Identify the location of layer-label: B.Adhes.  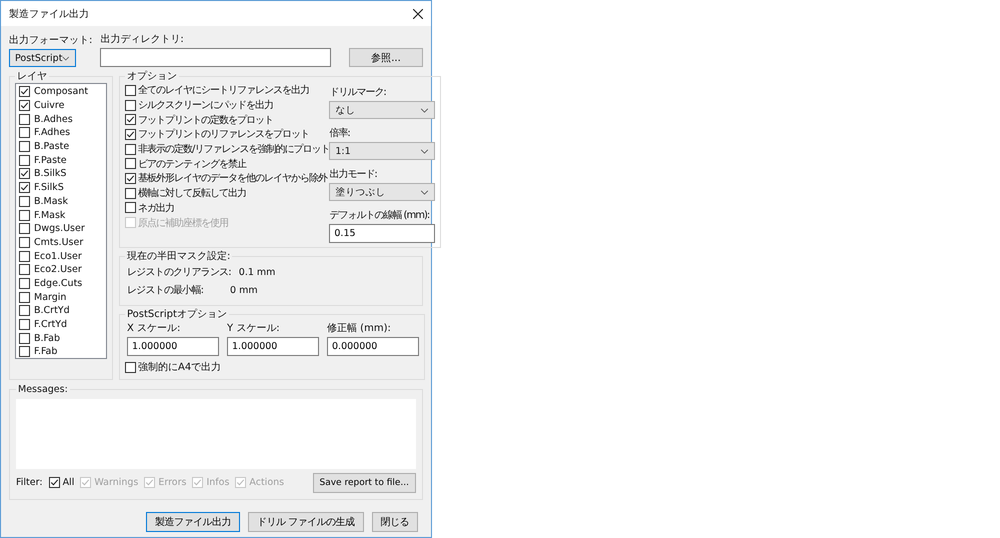
(53, 119).